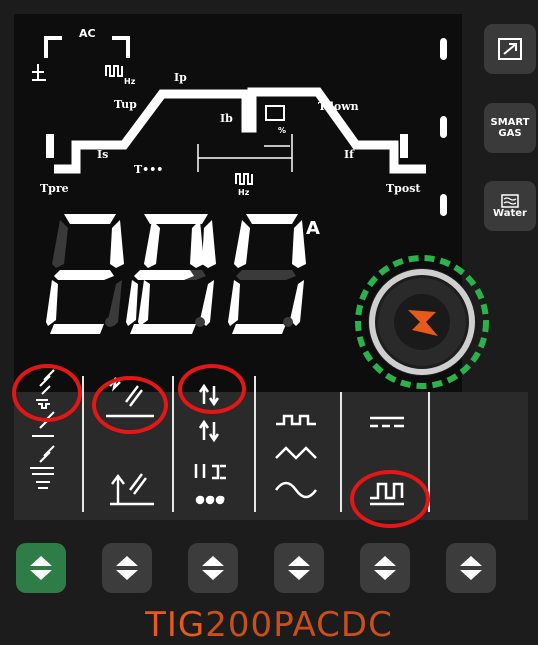 Image resolution: width=538 pixels, height=645 pixels. What do you see at coordinates (510, 213) in the screenshot?
I see `water-label: Water` at bounding box center [510, 213].